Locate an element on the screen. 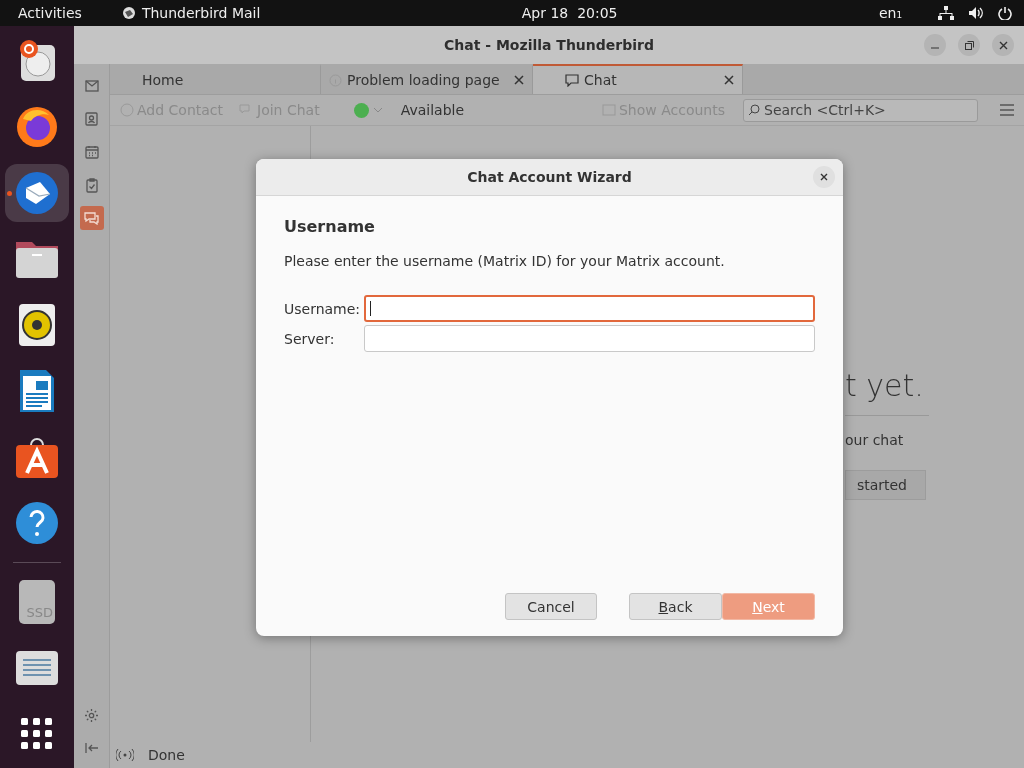  status-text: Done is located at coordinates (166, 755).